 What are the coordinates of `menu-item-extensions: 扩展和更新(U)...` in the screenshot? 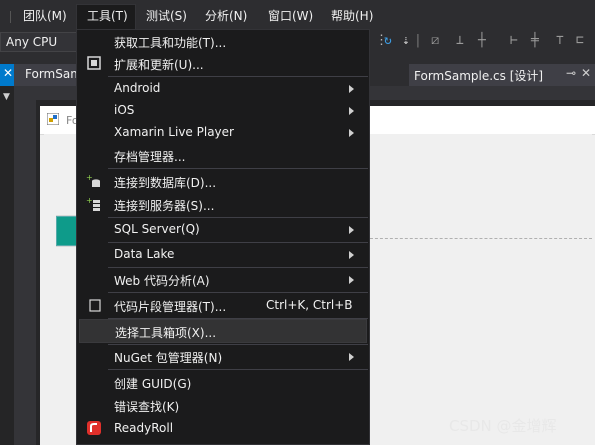 It's located at (223, 63).